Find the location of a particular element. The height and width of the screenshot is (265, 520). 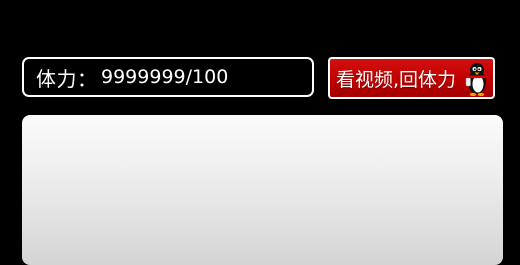

watch-video-restore-stamina-button: 看视频,回体力 is located at coordinates (411, 78).